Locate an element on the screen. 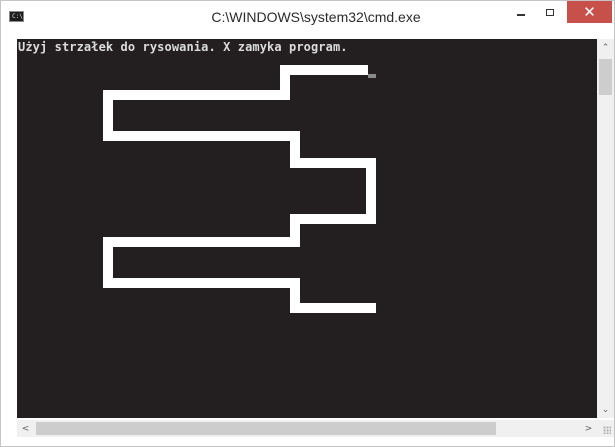 The height and width of the screenshot is (447, 615). maximize-button is located at coordinates (550, 12).